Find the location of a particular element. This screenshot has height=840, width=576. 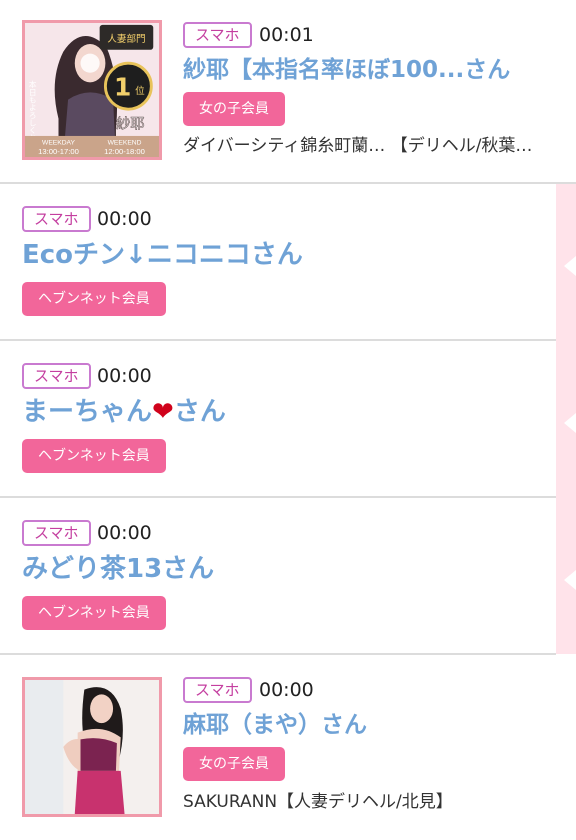

name-suffix: さん is located at coordinates (199, 412).